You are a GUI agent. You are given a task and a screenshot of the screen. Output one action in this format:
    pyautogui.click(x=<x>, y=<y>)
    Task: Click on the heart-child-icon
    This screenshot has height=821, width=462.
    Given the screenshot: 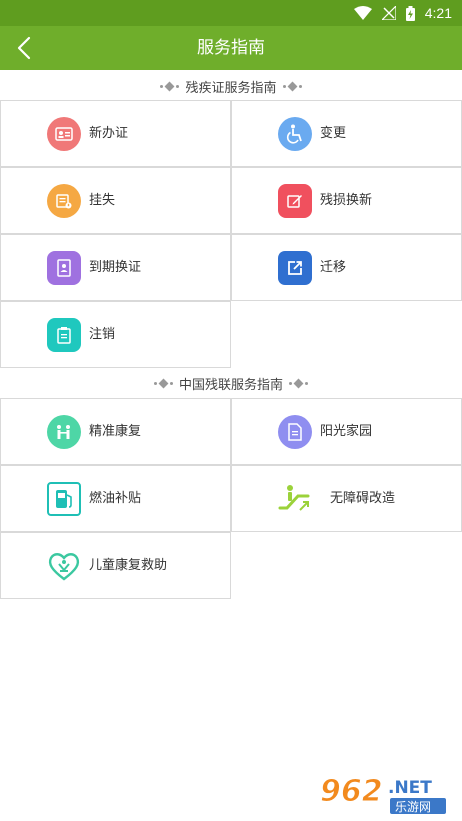 What is the action you would take?
    pyautogui.click(x=64, y=566)
    